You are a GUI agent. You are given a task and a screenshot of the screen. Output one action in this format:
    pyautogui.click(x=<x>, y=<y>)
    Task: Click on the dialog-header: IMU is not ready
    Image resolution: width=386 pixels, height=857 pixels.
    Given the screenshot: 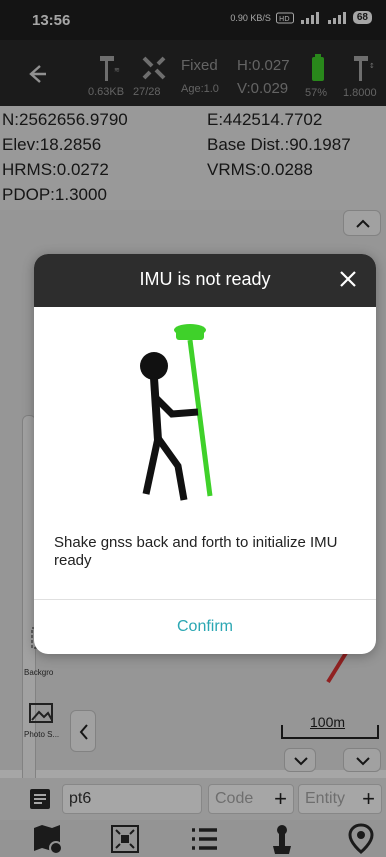 What is the action you would take?
    pyautogui.click(x=205, y=280)
    